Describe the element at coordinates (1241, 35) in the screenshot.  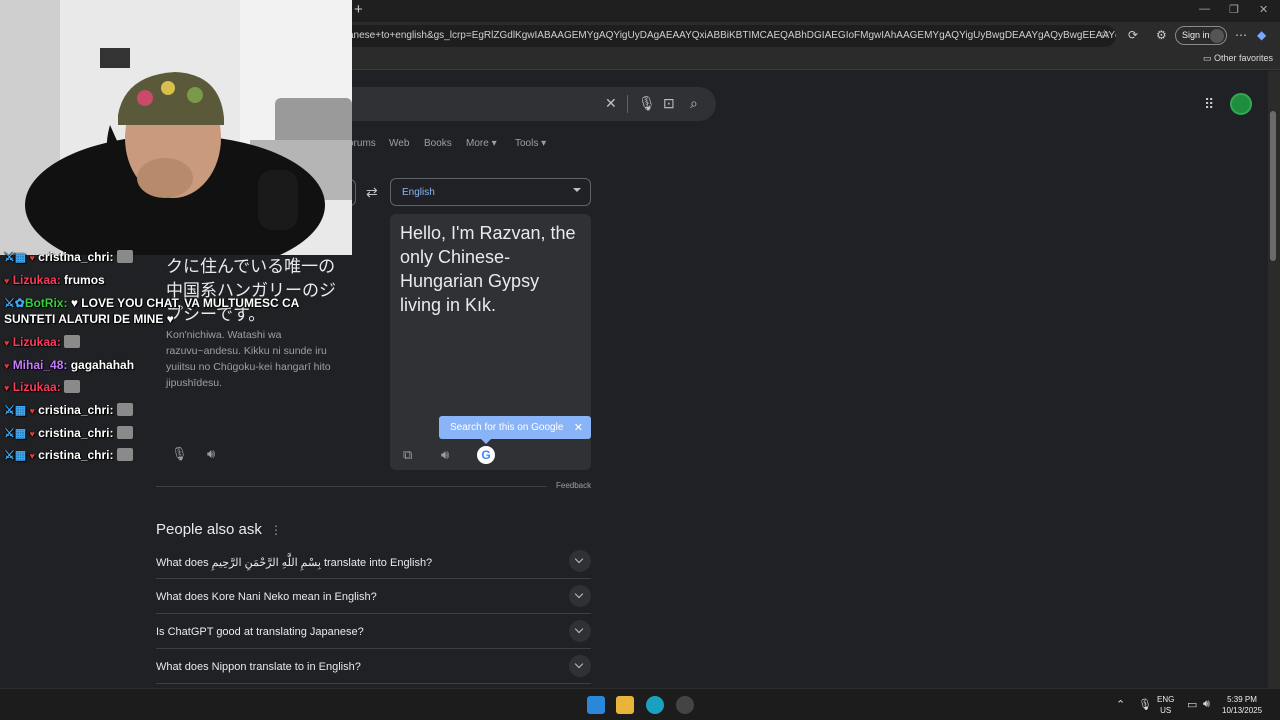
I see `more-menu-icon: ⋯` at that location.